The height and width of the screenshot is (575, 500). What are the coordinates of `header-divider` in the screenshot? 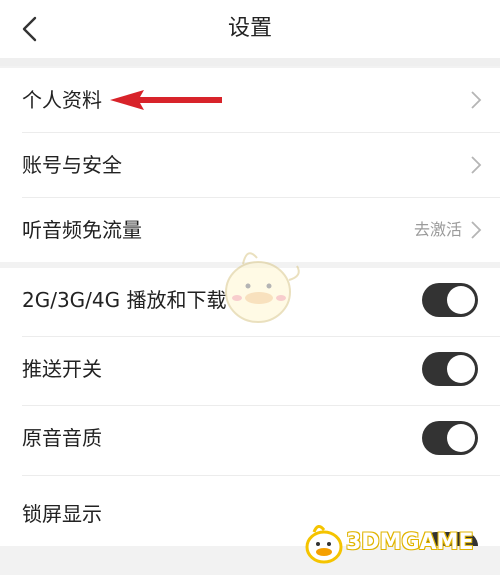 It's located at (250, 62).